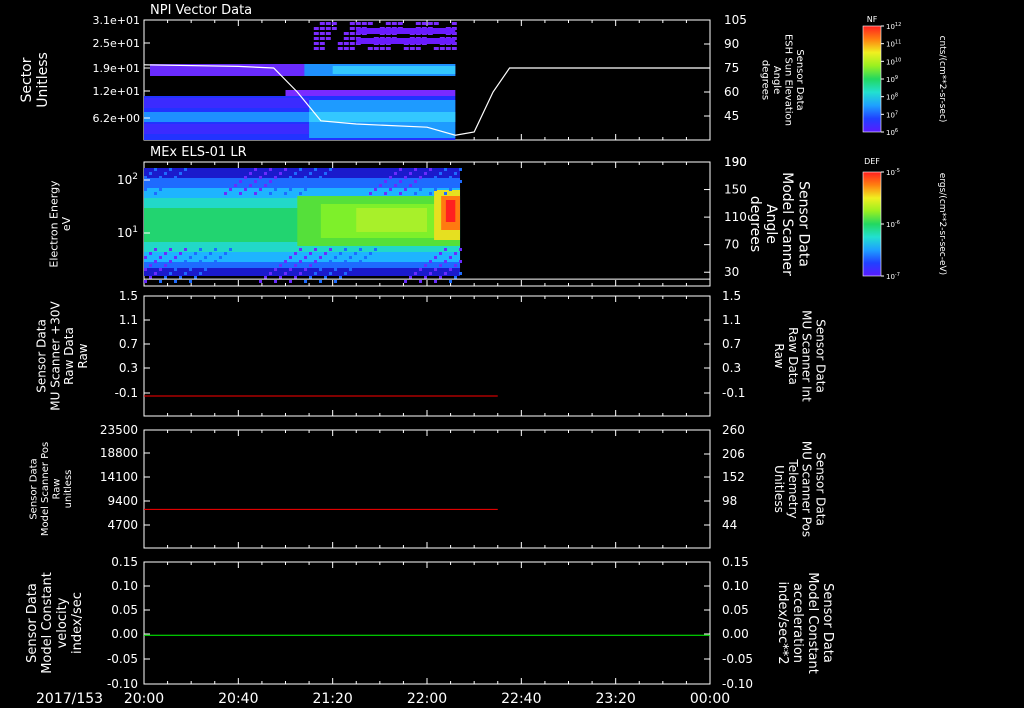 This screenshot has width=1024, height=708. I want to click on panel1-title: NPI Vector Data, so click(201, 10).